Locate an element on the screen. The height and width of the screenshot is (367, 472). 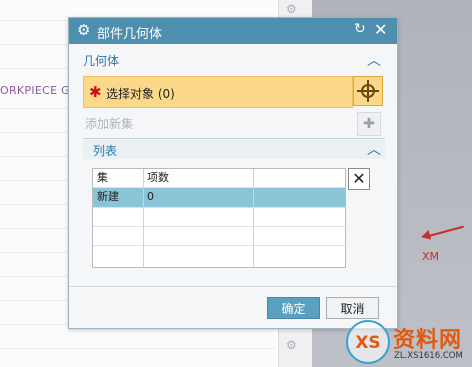
list-section-header: 列表 ︿ is located at coordinates (234, 149).